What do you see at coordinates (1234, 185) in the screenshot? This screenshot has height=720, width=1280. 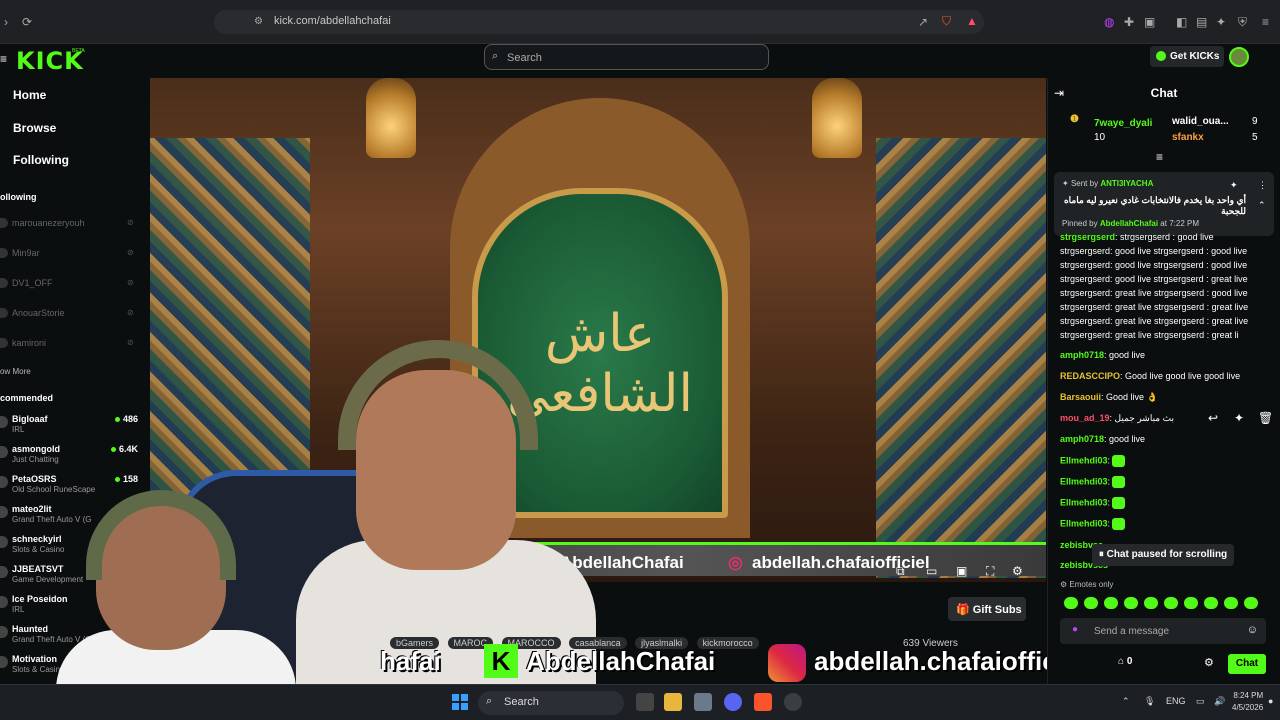 I see `unpin-icon: ✦` at bounding box center [1234, 185].